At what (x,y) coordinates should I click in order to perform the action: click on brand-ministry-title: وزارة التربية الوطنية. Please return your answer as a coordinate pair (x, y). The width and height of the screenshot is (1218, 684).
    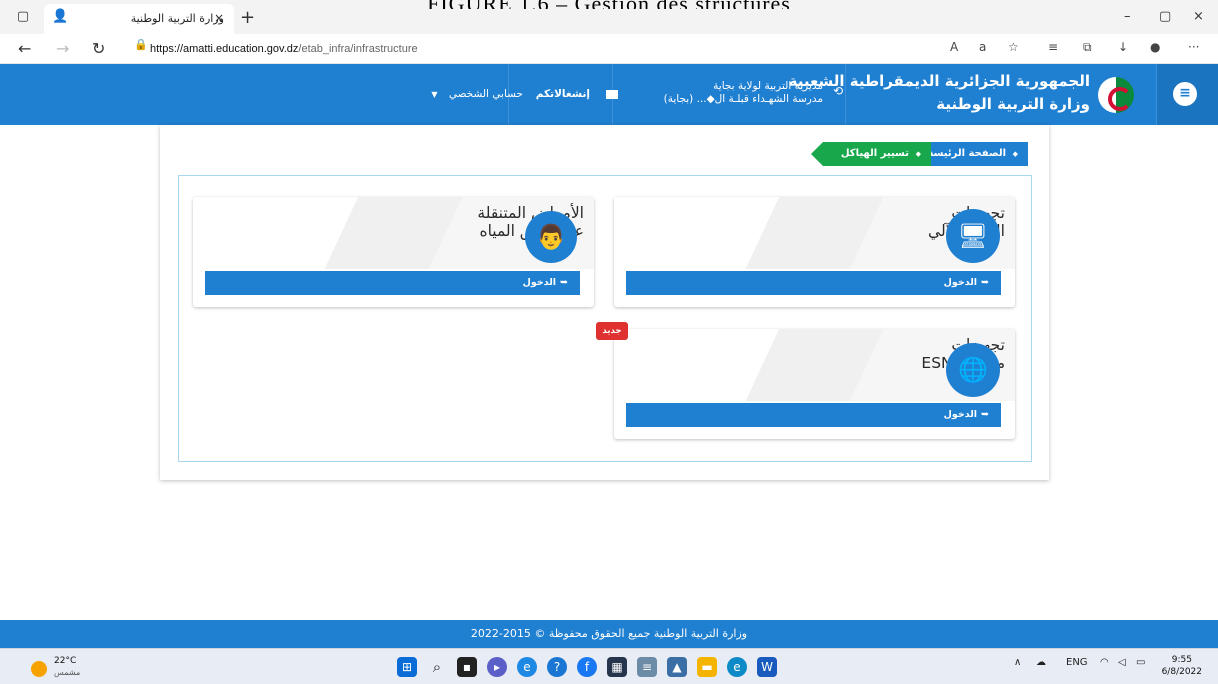
    Looking at the image, I should click on (1013, 104).